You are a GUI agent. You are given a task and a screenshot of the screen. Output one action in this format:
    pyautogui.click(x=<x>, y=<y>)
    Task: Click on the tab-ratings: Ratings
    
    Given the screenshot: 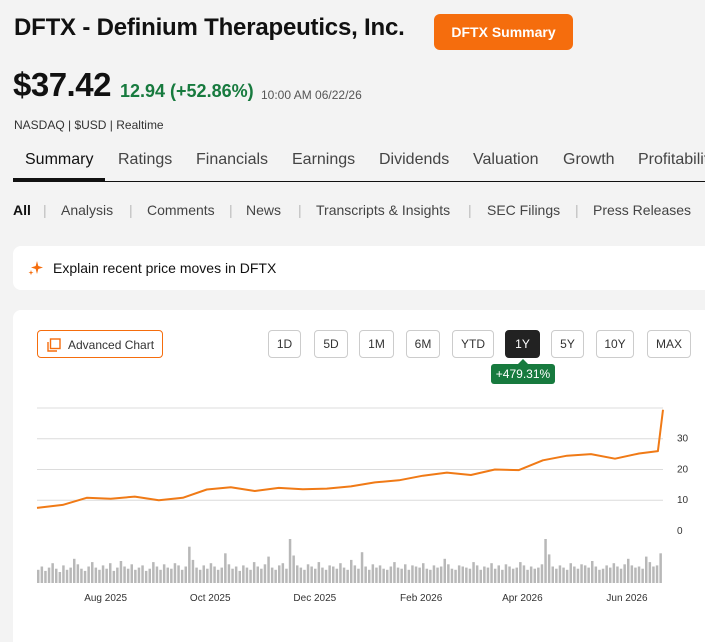 What is the action you would take?
    pyautogui.click(x=145, y=160)
    